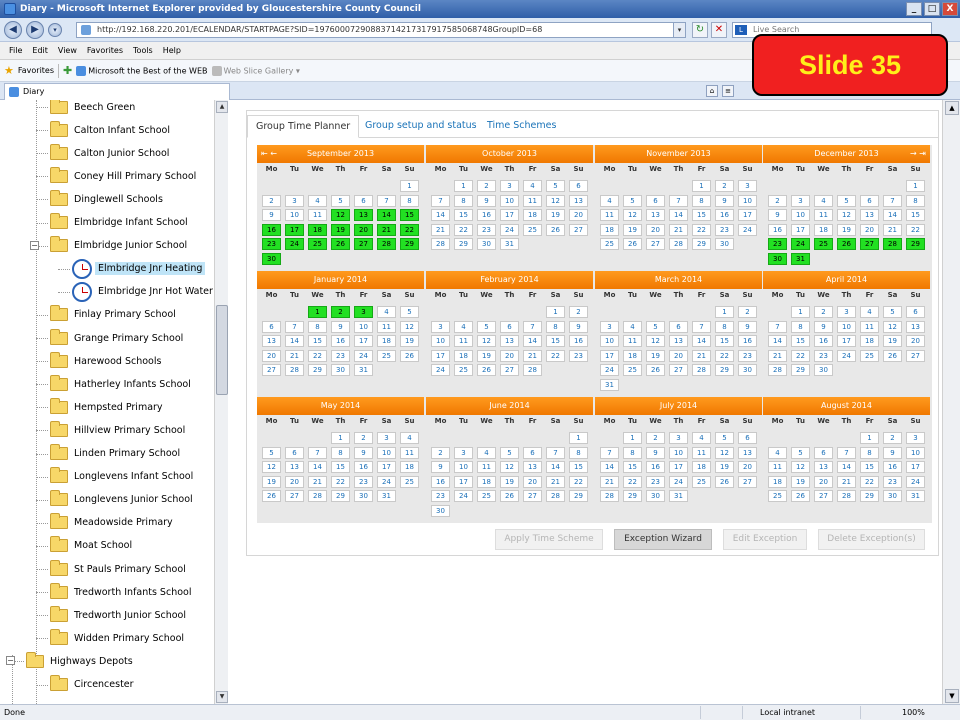  Describe the element at coordinates (85, 685) in the screenshot. I see `tree-item-circencester: Circencester` at that location.